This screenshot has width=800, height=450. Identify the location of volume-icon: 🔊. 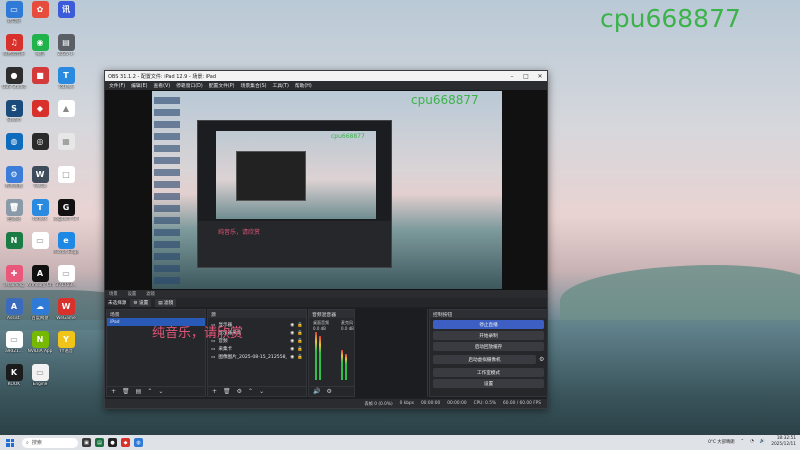
(762, 441).